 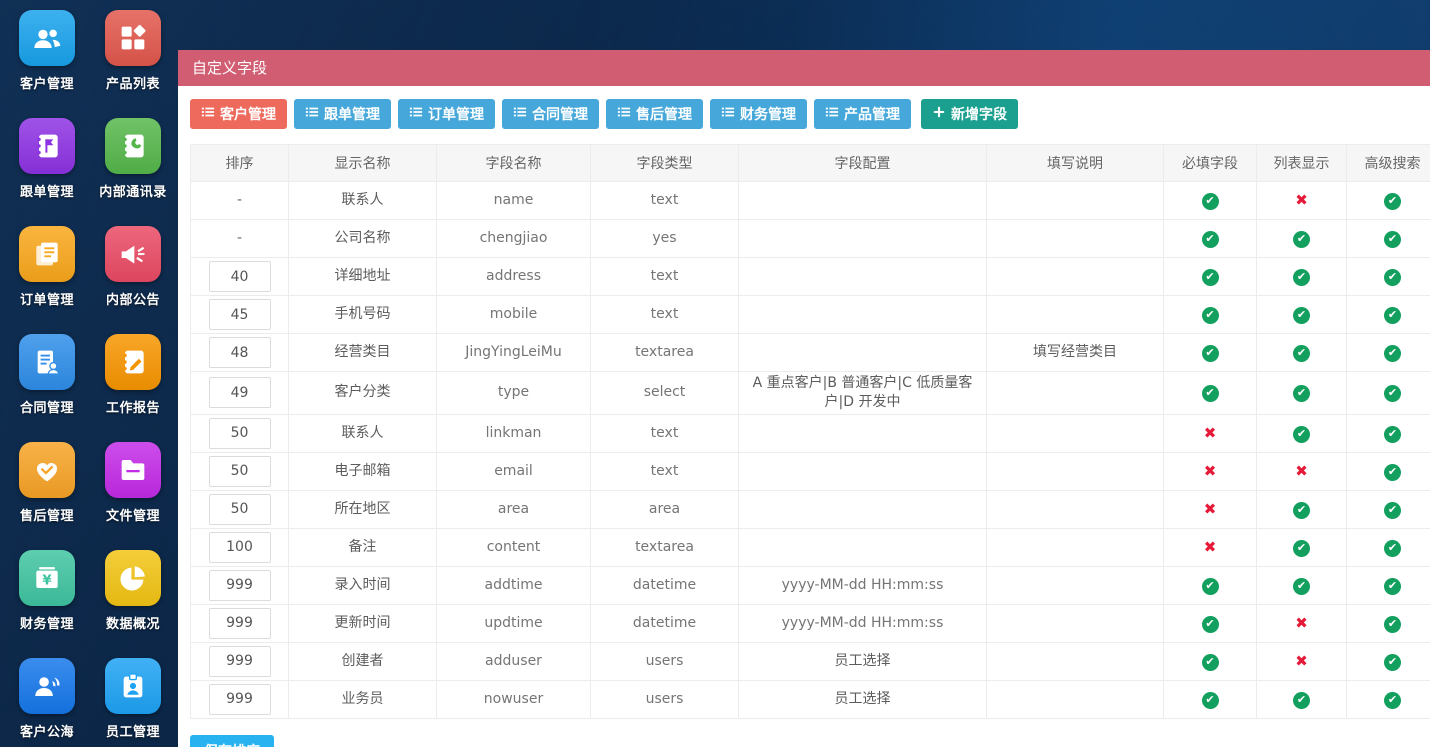 I want to click on megaphone-icon, so click(x=133, y=254).